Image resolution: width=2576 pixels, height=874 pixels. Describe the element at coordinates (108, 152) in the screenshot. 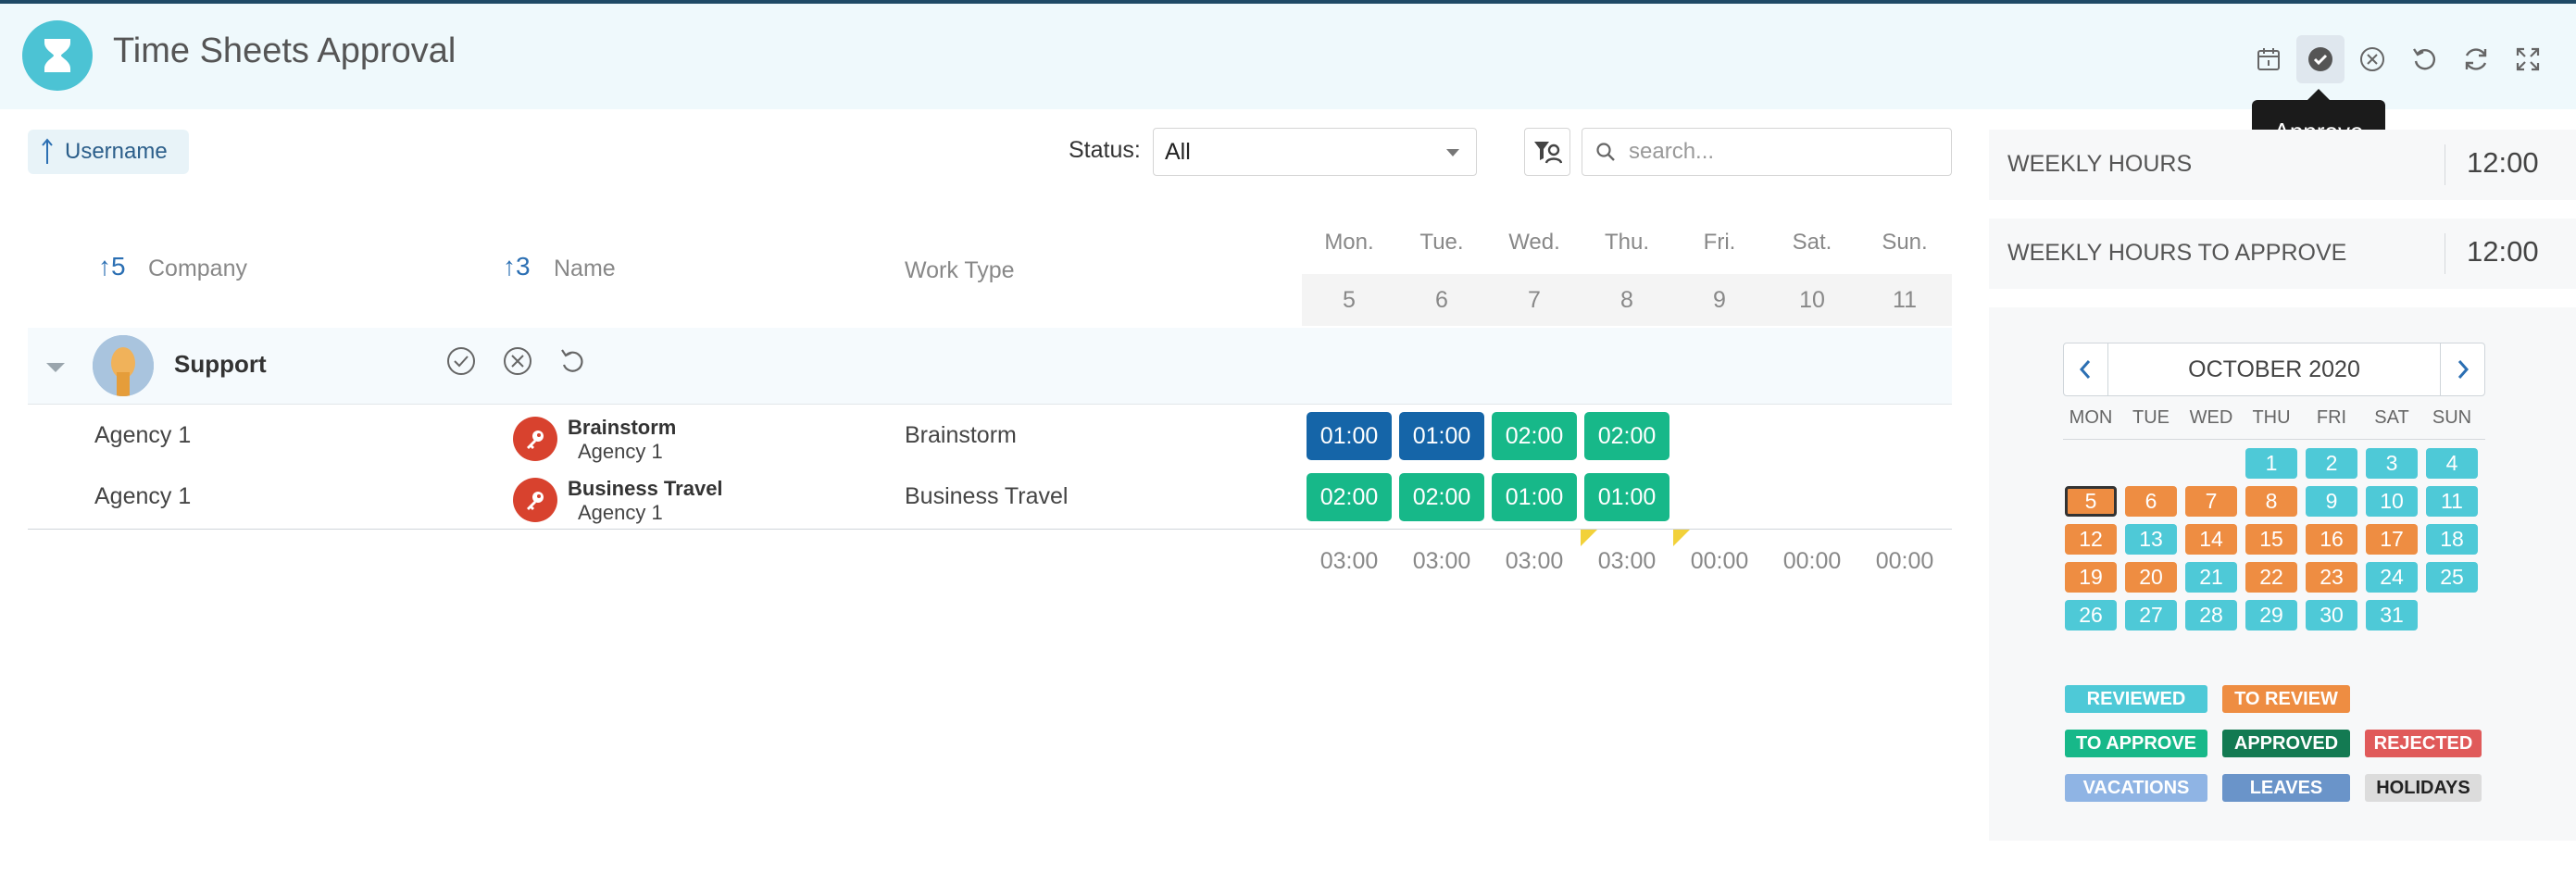

I see `sort-username-chip: Username` at that location.